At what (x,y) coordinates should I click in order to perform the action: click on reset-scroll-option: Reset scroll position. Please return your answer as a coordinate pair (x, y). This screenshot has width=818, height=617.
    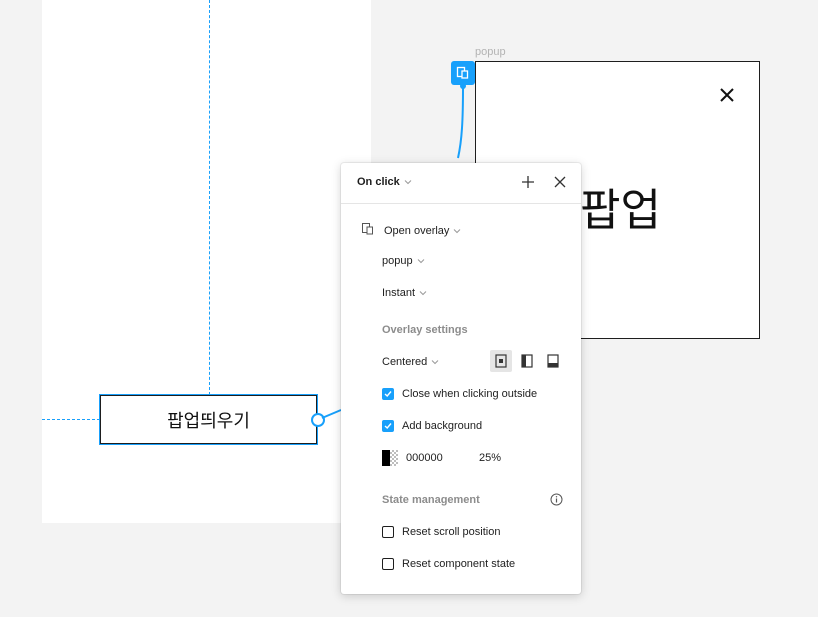
    Looking at the image, I should click on (441, 532).